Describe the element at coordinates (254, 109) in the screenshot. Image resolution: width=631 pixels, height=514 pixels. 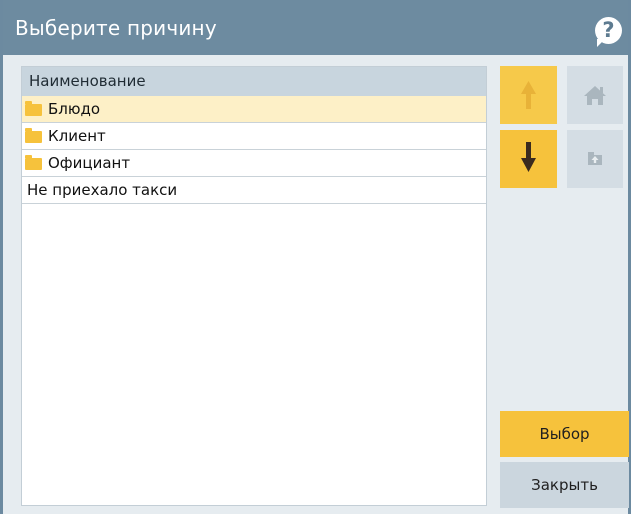
I see `list-item: Блюдо` at that location.